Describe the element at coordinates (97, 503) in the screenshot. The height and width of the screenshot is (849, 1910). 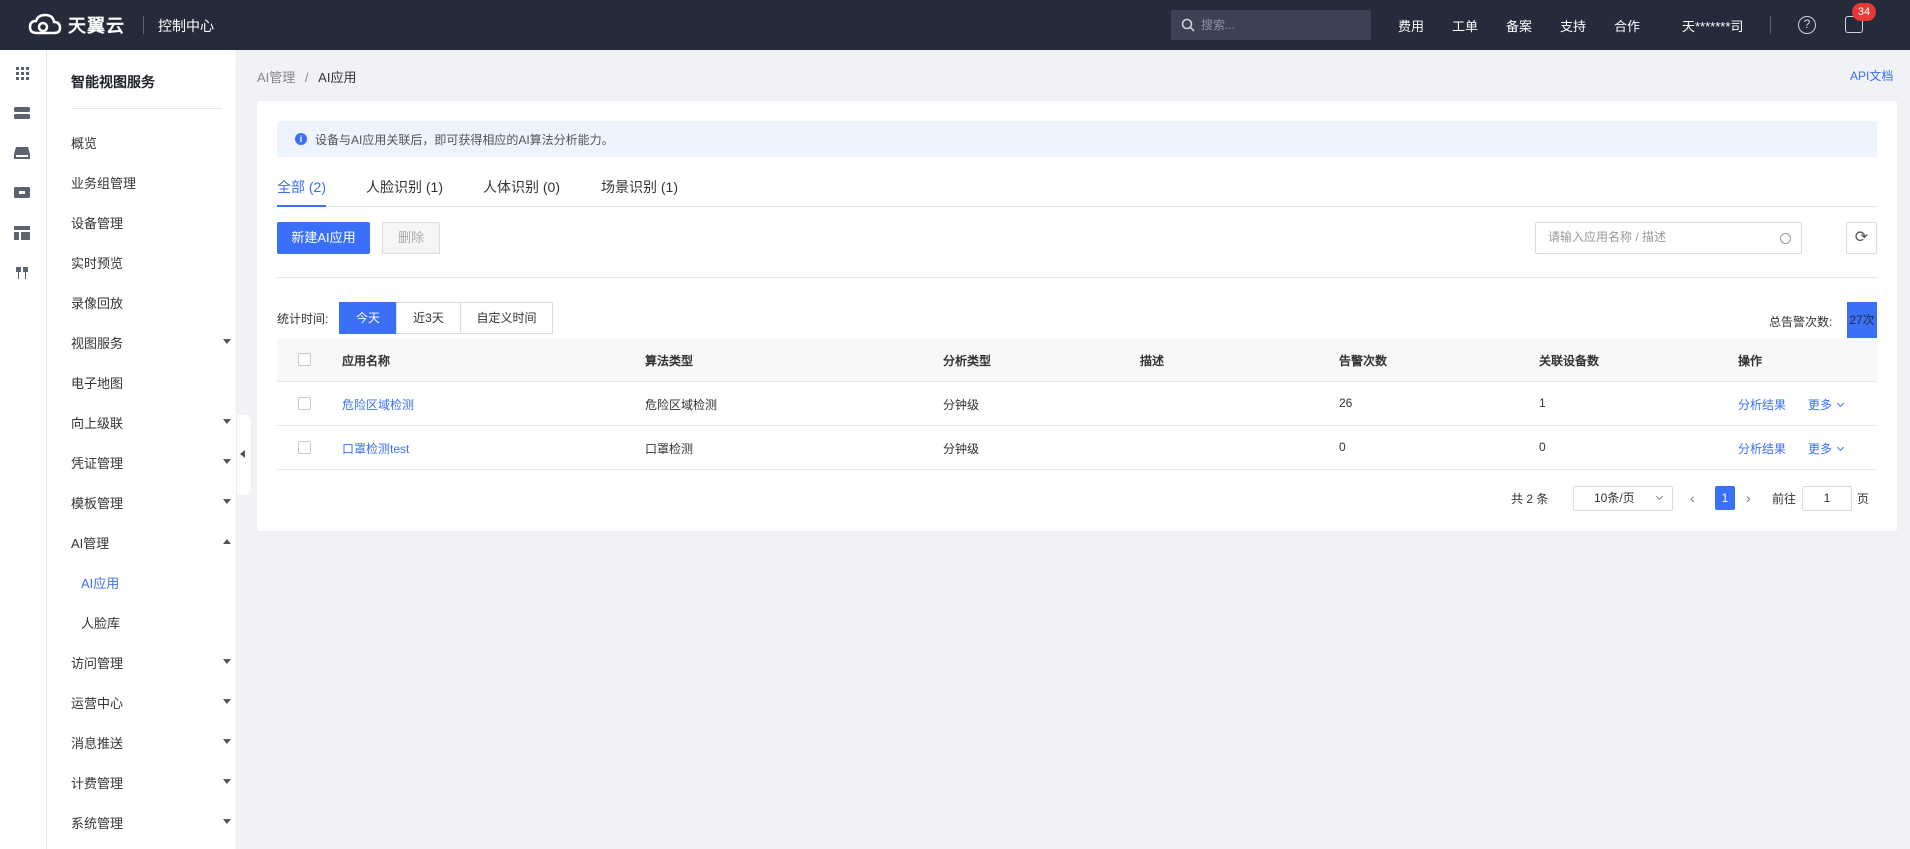
I see `sidebar-item-label: 模板管理` at that location.